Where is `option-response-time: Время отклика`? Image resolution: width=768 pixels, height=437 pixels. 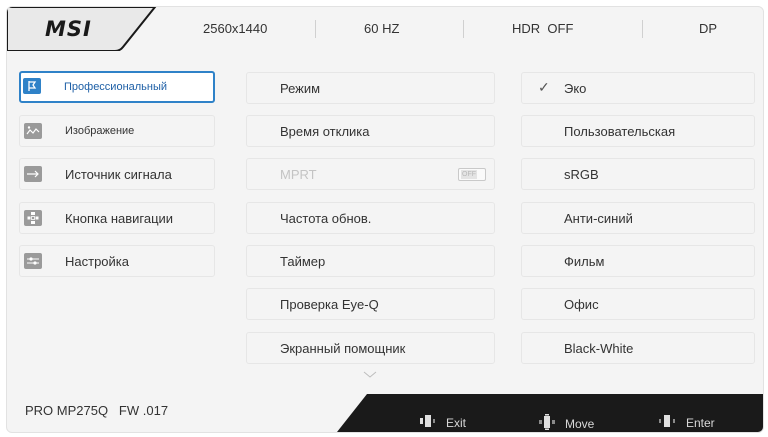 option-response-time: Время отклика is located at coordinates (370, 131).